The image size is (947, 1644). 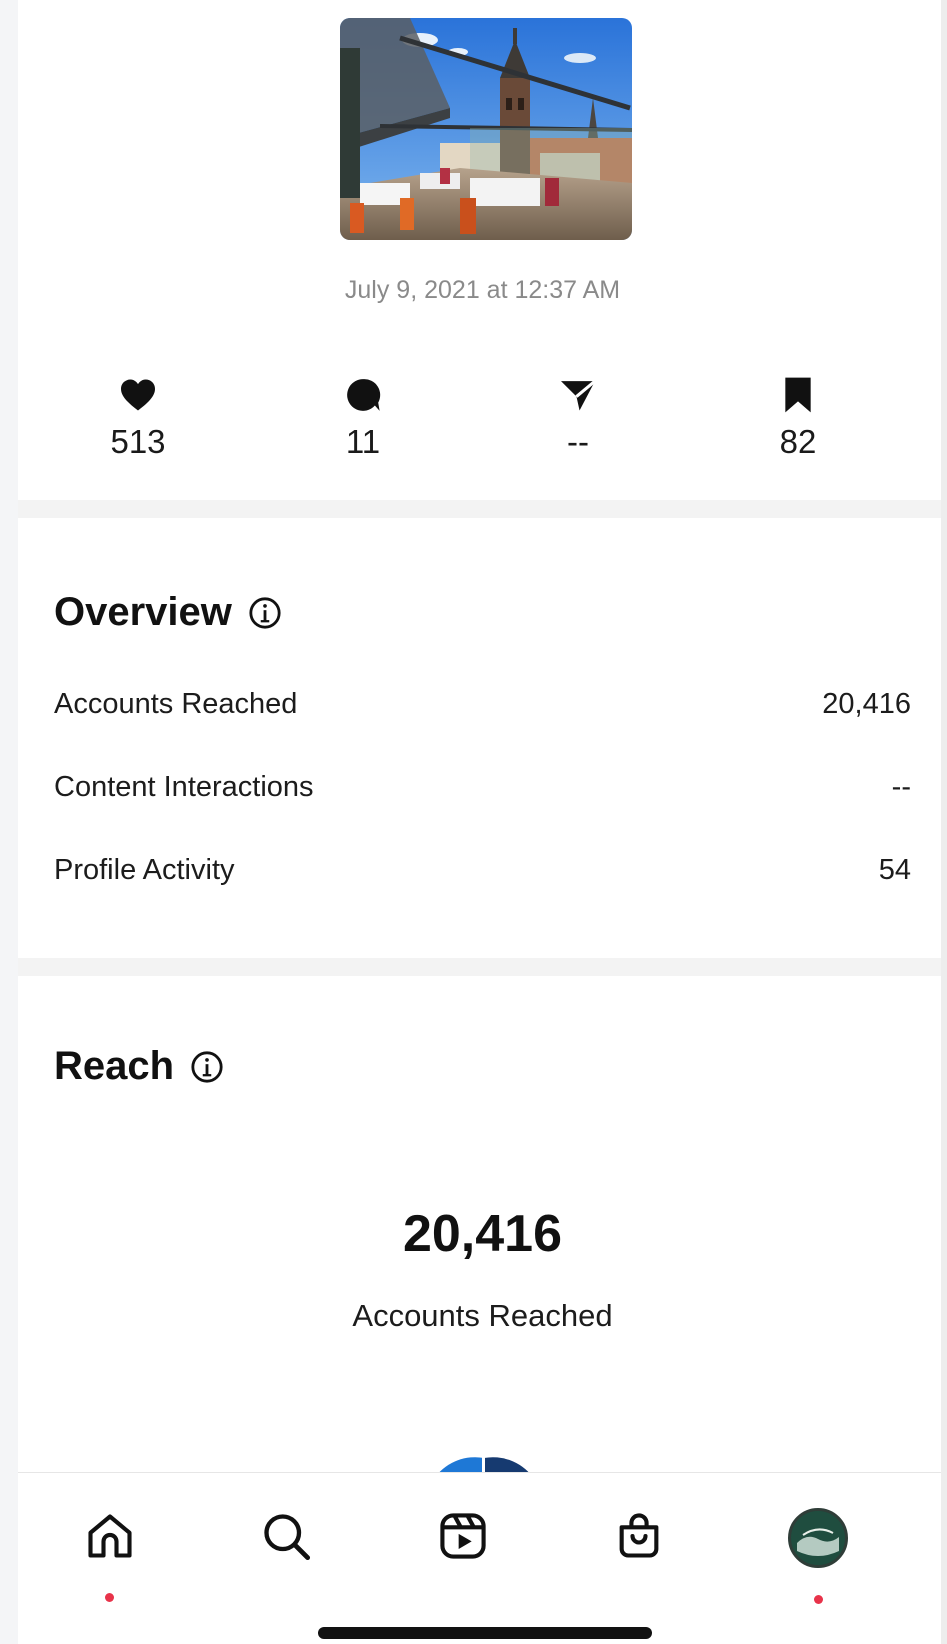 I want to click on saves-count: 82, so click(x=798, y=441).